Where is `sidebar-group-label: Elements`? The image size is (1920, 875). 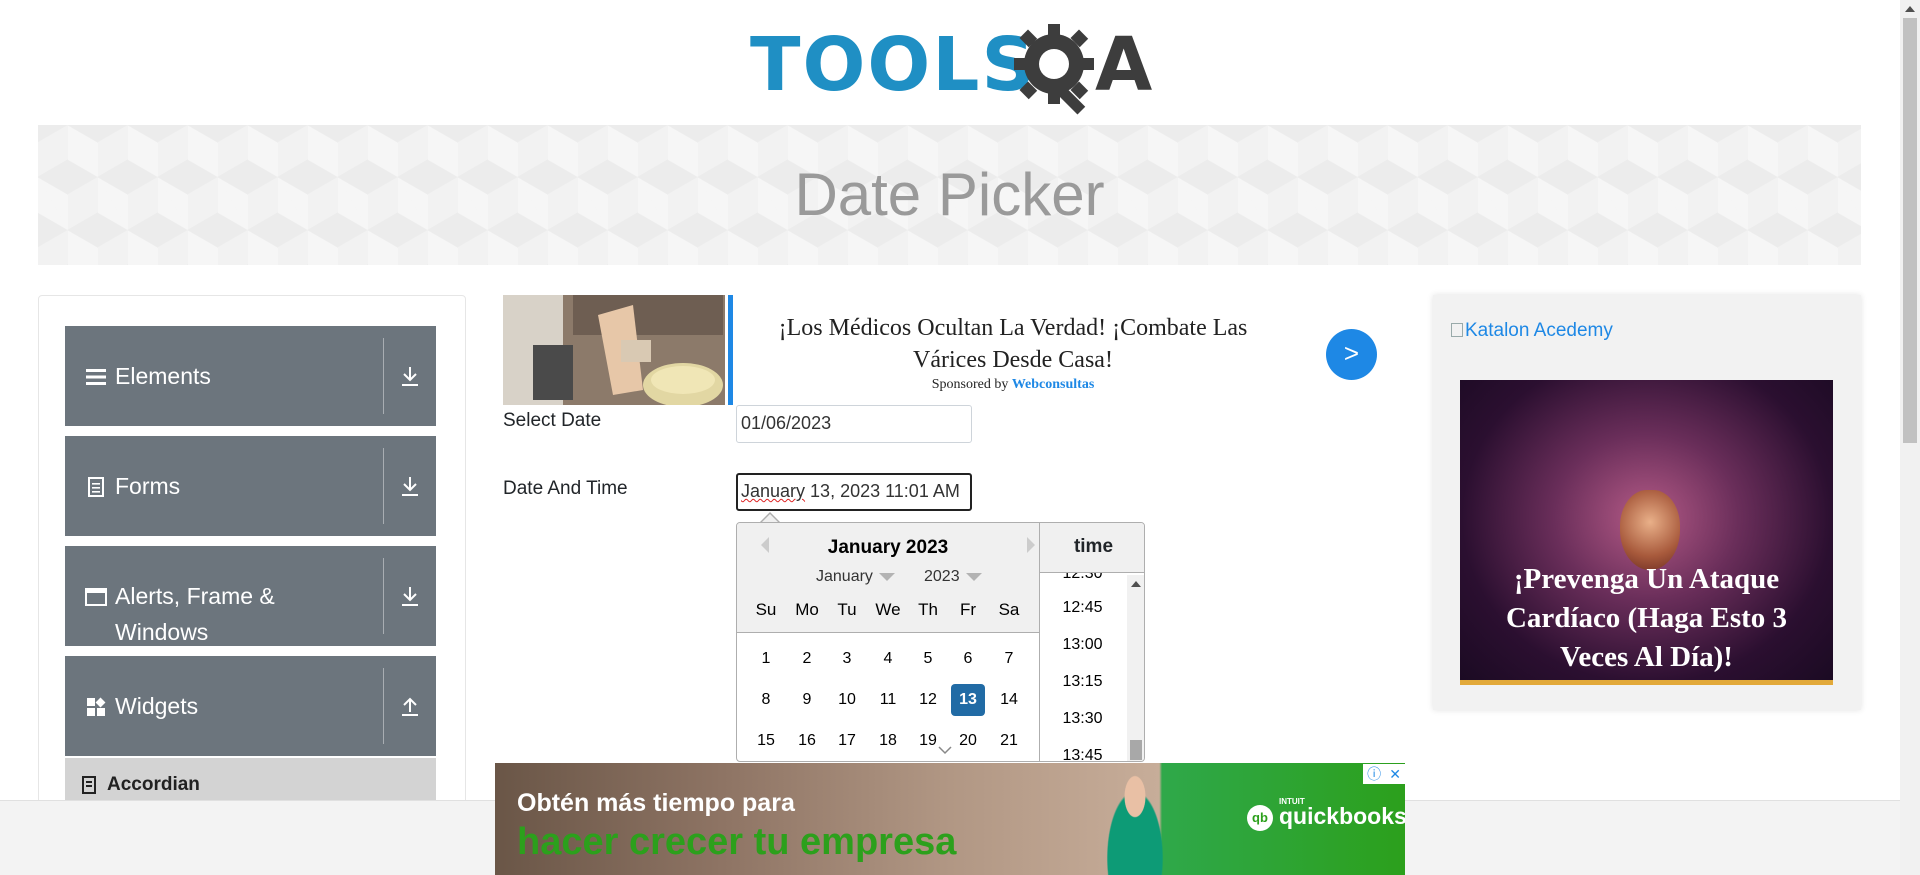 sidebar-group-label: Elements is located at coordinates (163, 376).